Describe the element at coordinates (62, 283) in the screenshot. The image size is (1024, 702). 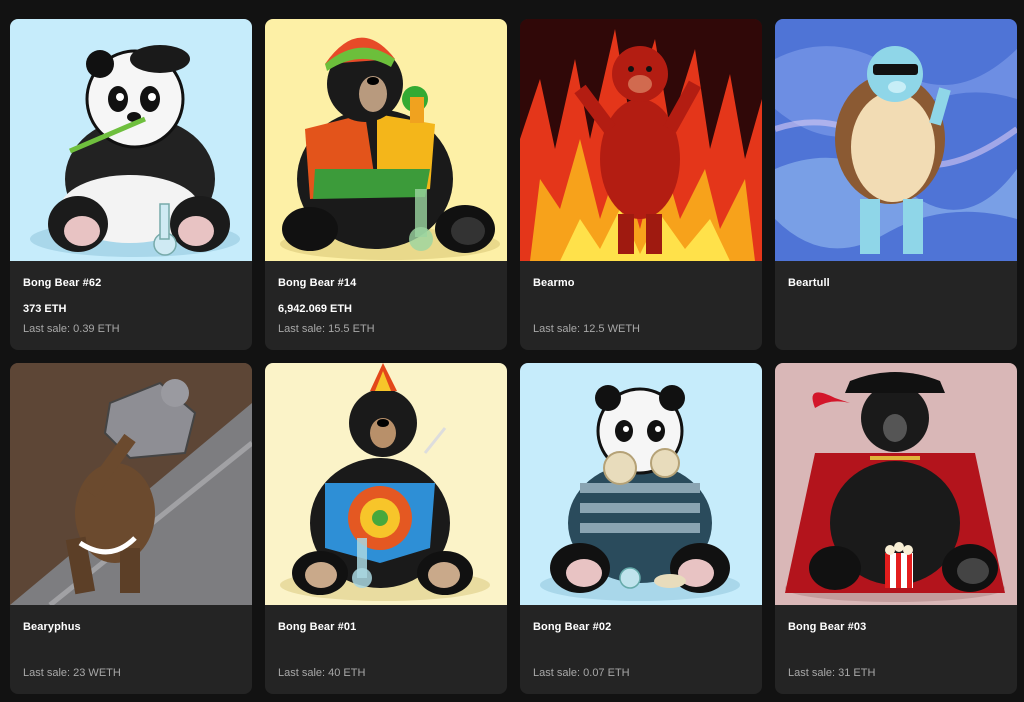
I see `nft-name: Bong Bear #62` at that location.